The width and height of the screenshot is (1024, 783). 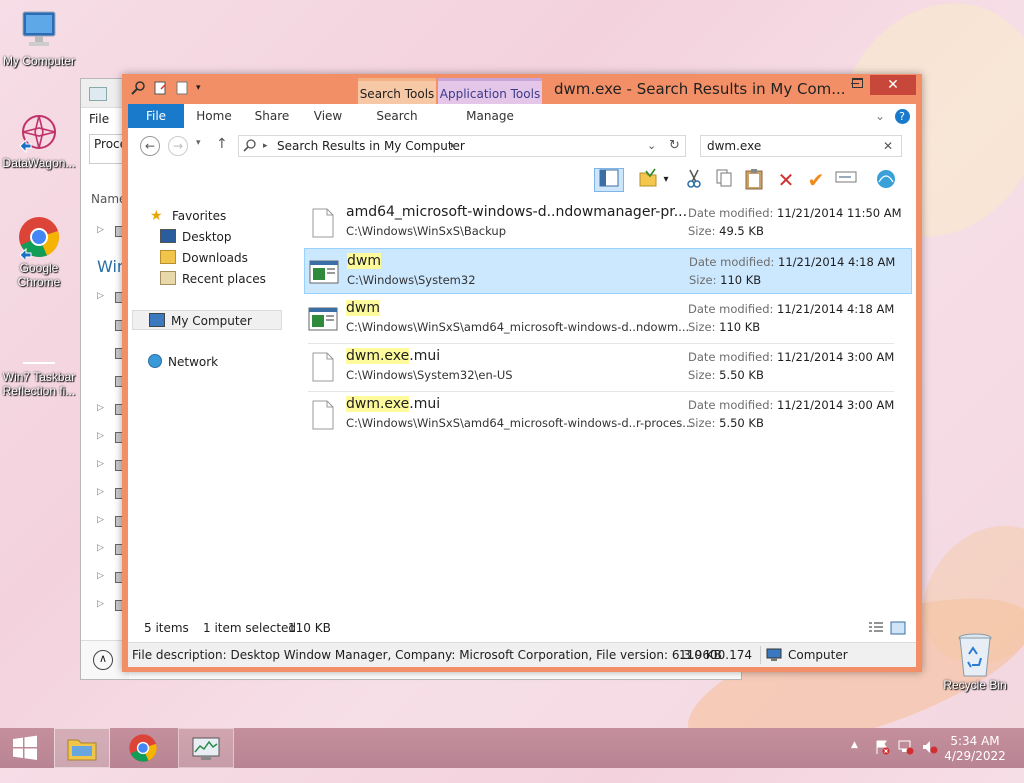 What do you see at coordinates (138, 88) in the screenshot?
I see `search-icon` at bounding box center [138, 88].